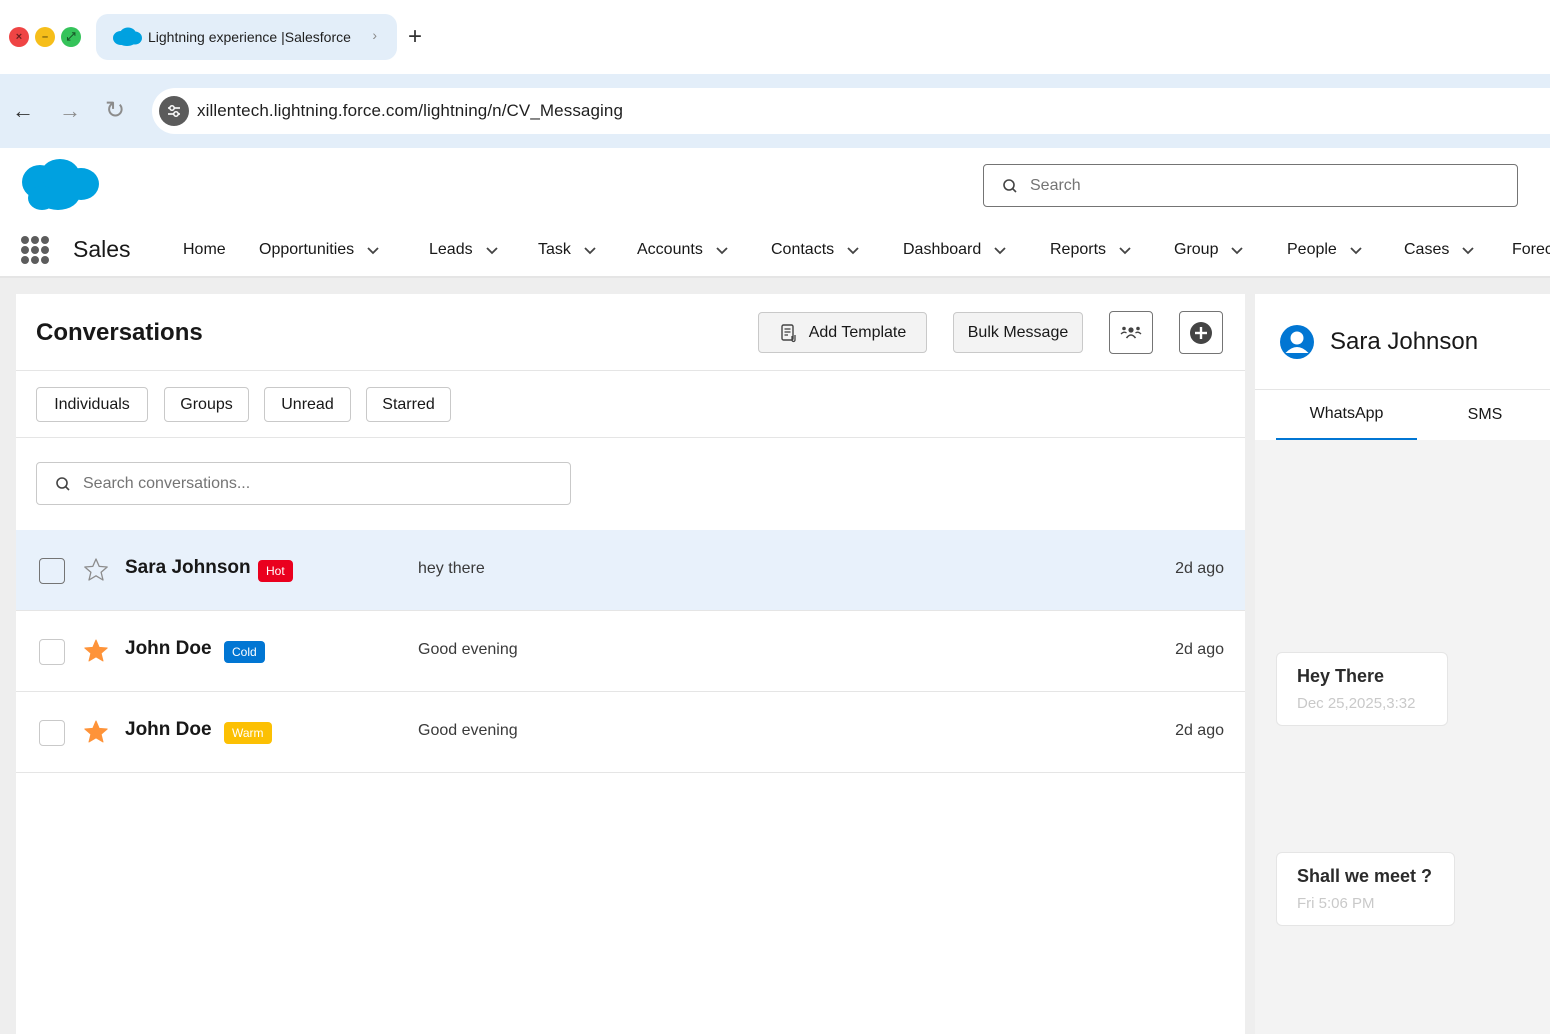  Describe the element at coordinates (554, 249) in the screenshot. I see `nav-item-label: Task` at that location.